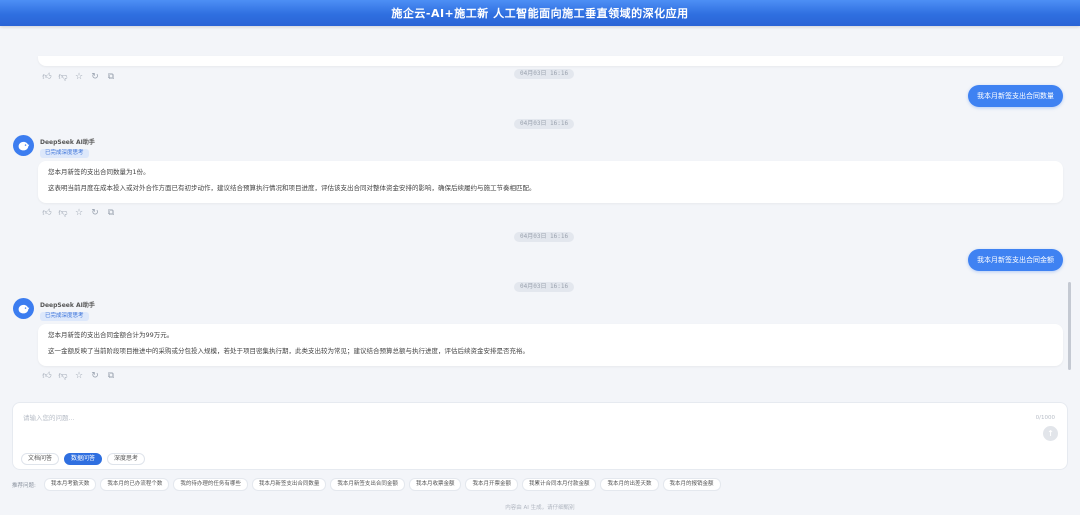 This screenshot has width=1080, height=515. Describe the element at coordinates (24, 485) in the screenshot. I see `recommended-label: 推荐问题:` at that location.